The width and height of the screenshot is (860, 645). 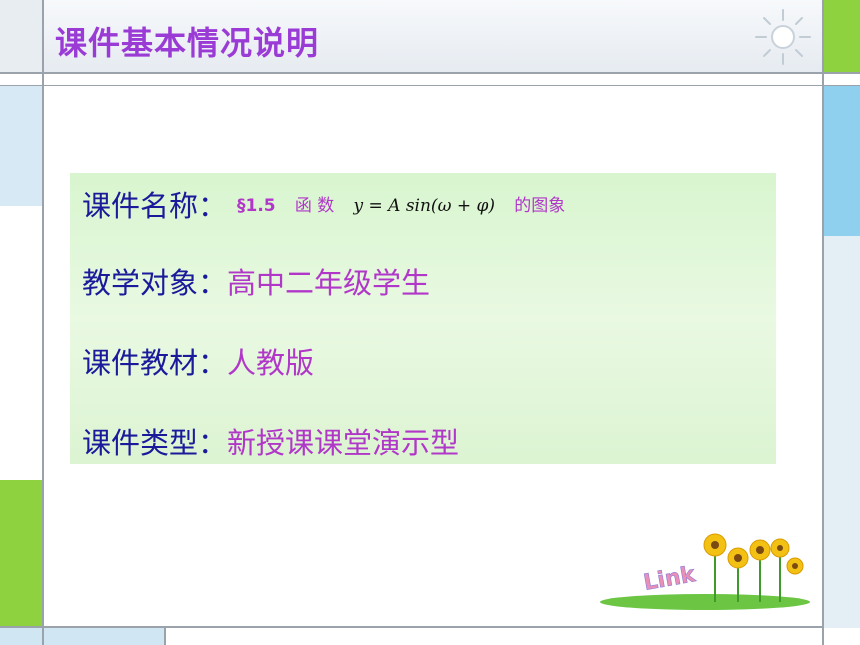 I want to click on formula: y = A sin(ω + φ), so click(x=424, y=206).